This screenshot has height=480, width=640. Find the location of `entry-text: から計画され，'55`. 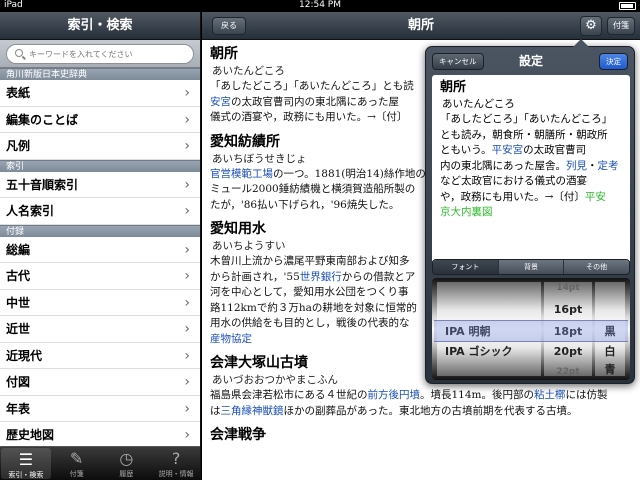

entry-text: から計画され，'55 is located at coordinates (255, 276).